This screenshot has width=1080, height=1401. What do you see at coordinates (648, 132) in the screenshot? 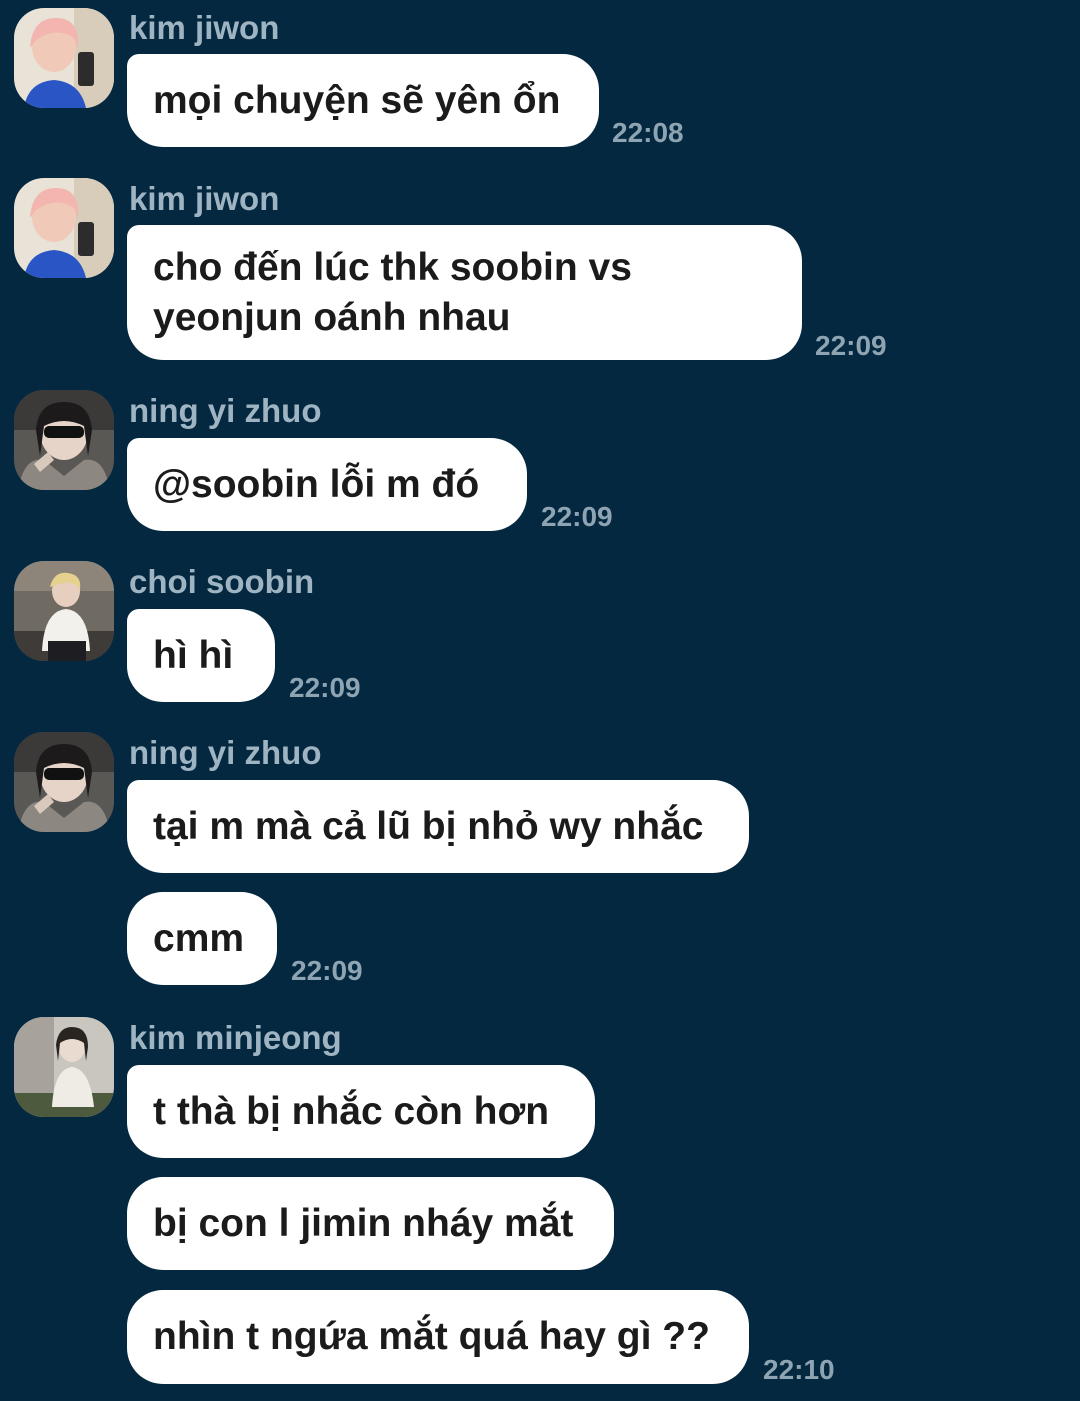
I see `message-timestamp: 22:08` at bounding box center [648, 132].